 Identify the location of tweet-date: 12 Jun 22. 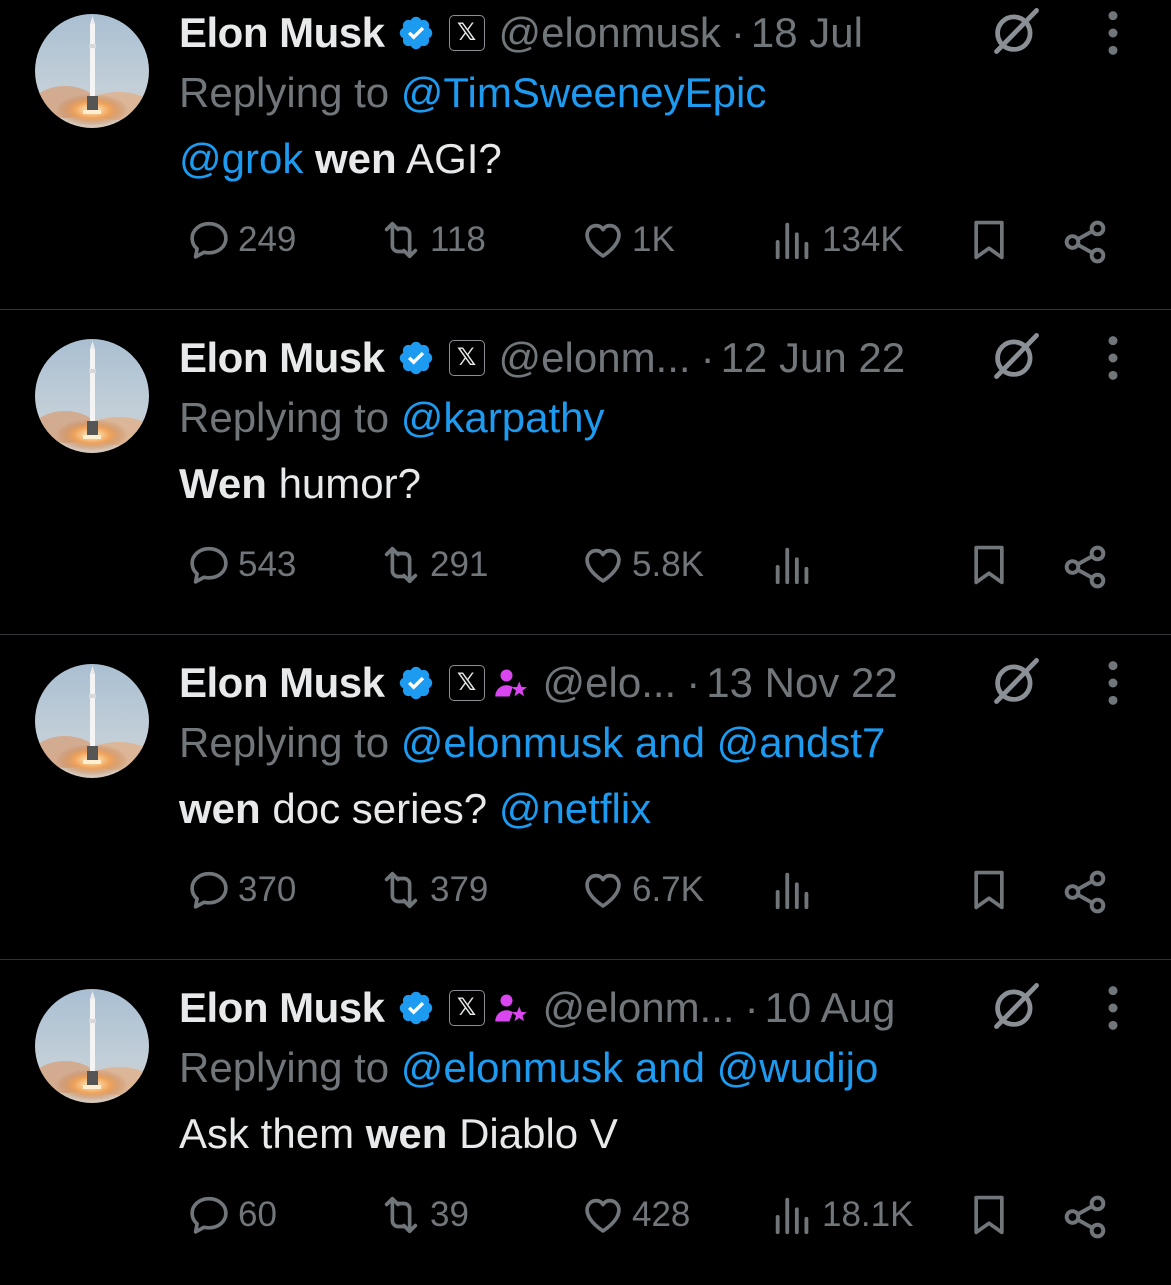
(813, 358).